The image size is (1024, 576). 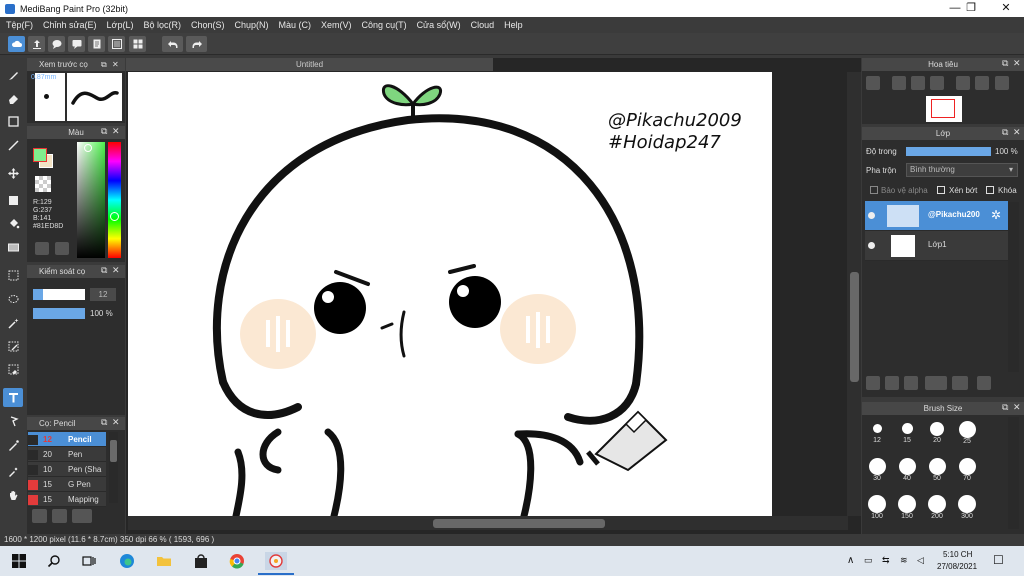 What do you see at coordinates (13, 275) in the screenshot?
I see `selection-tool-icon` at bounding box center [13, 275].